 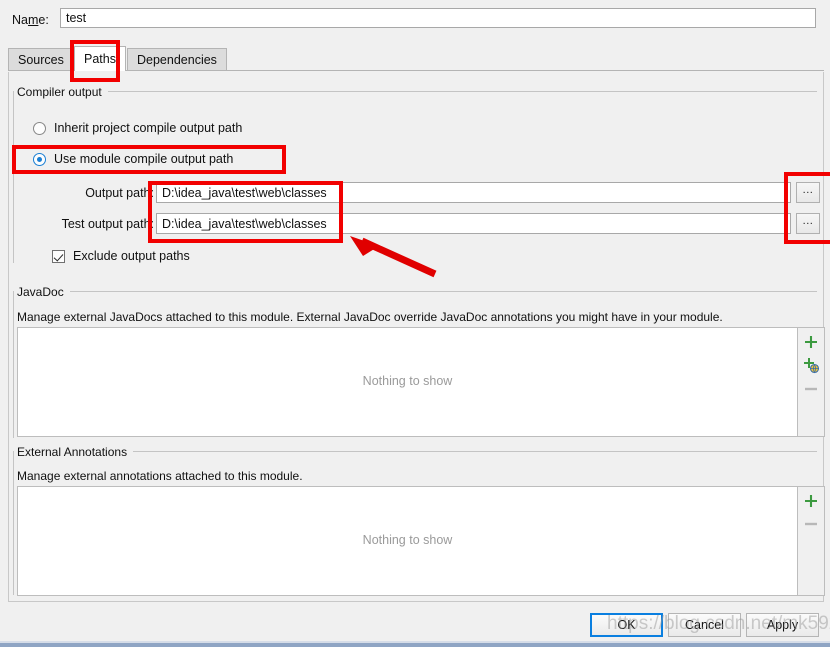 What do you see at coordinates (177, 59) in the screenshot?
I see `tab-dependencies: Dependencies` at bounding box center [177, 59].